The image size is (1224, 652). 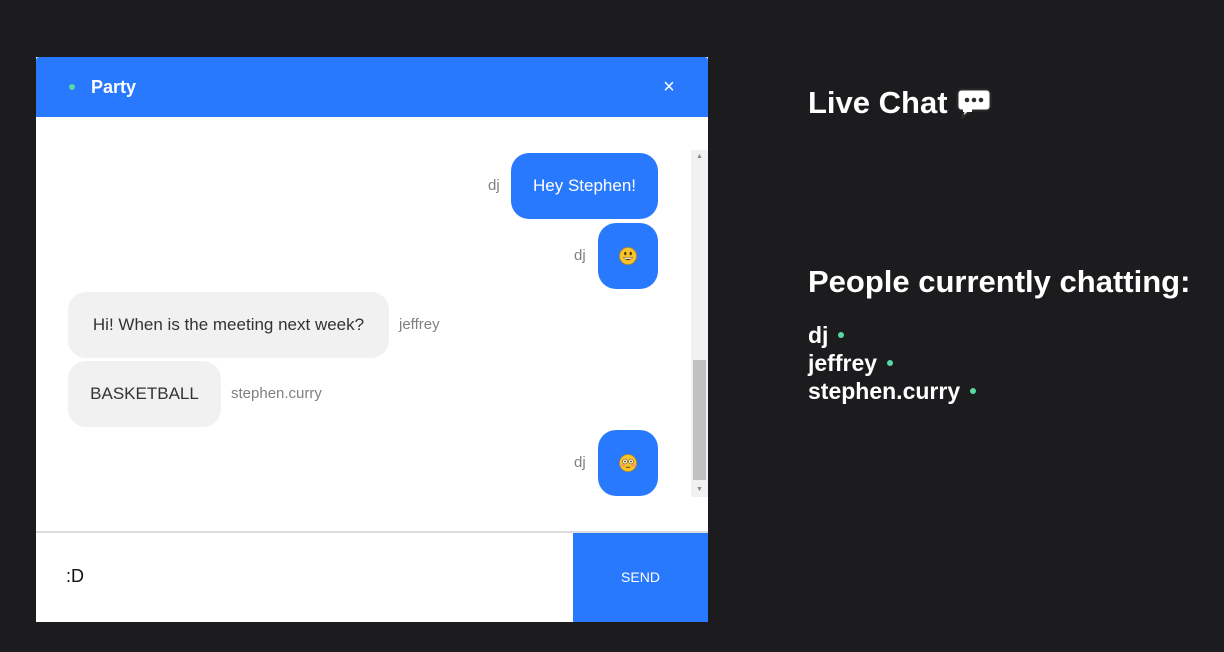 What do you see at coordinates (372, 186) in the screenshot?
I see `message-row: dj Hey Stephen!` at bounding box center [372, 186].